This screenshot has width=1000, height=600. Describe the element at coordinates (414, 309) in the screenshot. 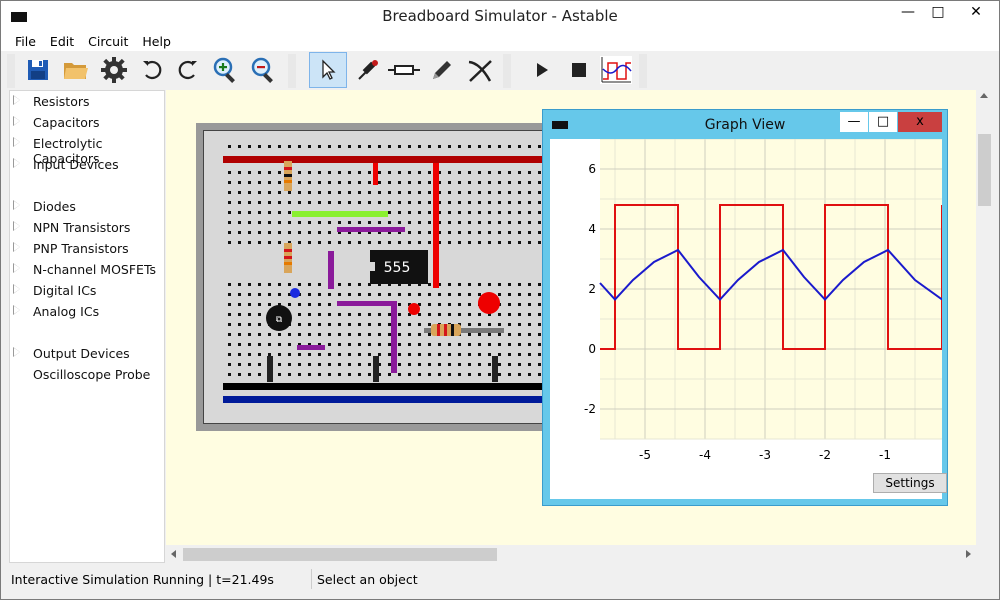

I see `probe-point-red` at that location.